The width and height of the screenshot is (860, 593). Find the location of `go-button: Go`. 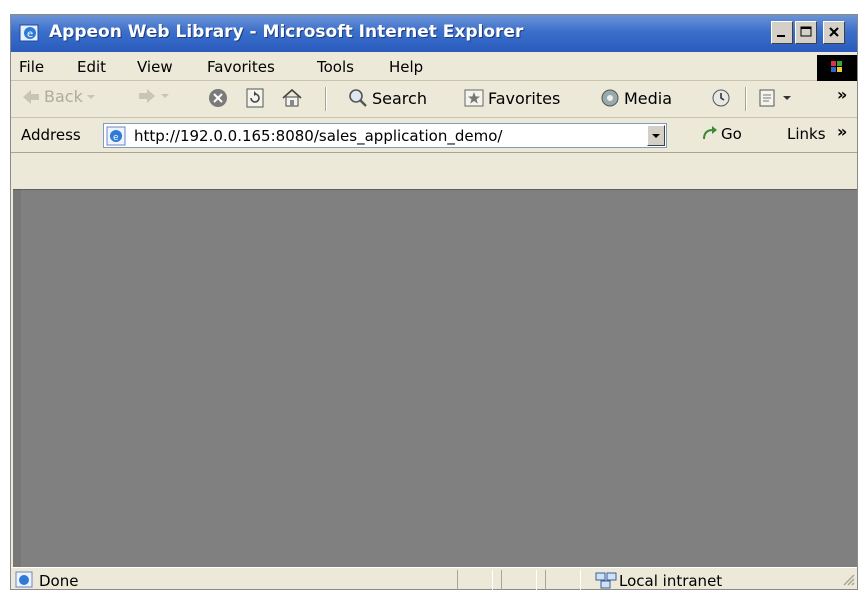

go-button: Go is located at coordinates (721, 134).